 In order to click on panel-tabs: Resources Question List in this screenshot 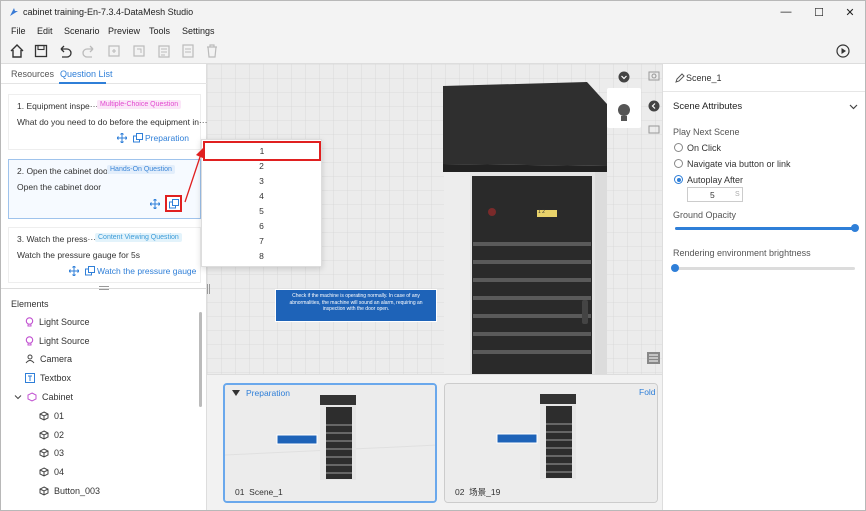, I will do `click(104, 74)`.